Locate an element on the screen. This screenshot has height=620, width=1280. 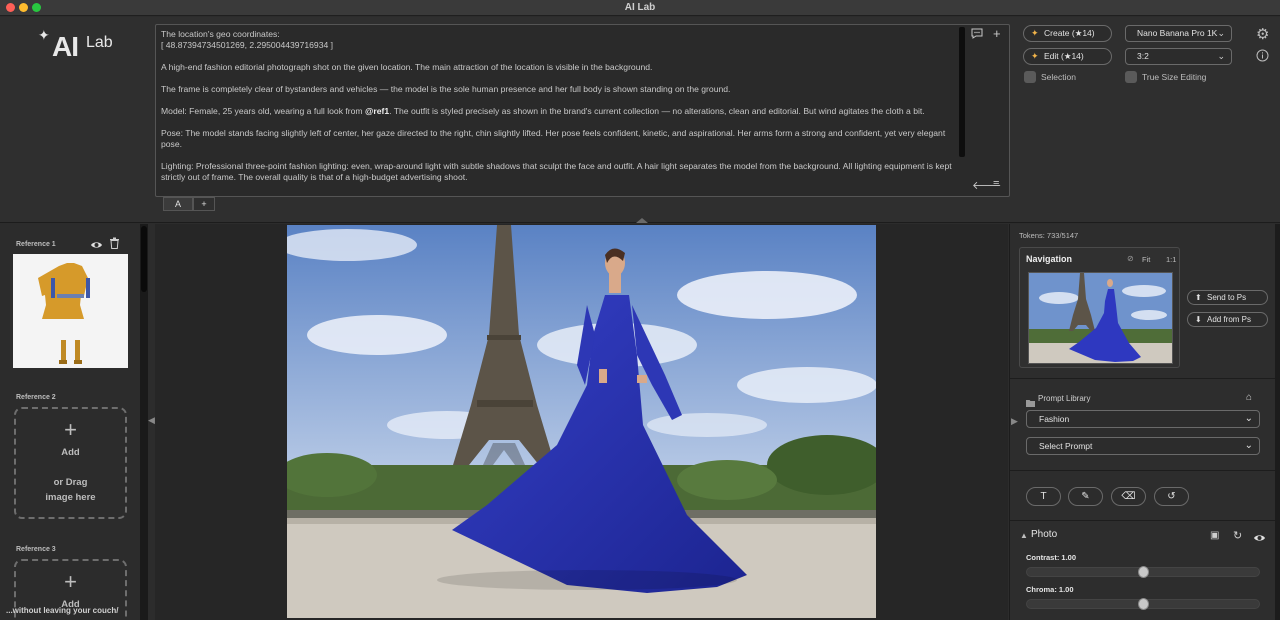
tab-a: A is located at coordinates (178, 204).